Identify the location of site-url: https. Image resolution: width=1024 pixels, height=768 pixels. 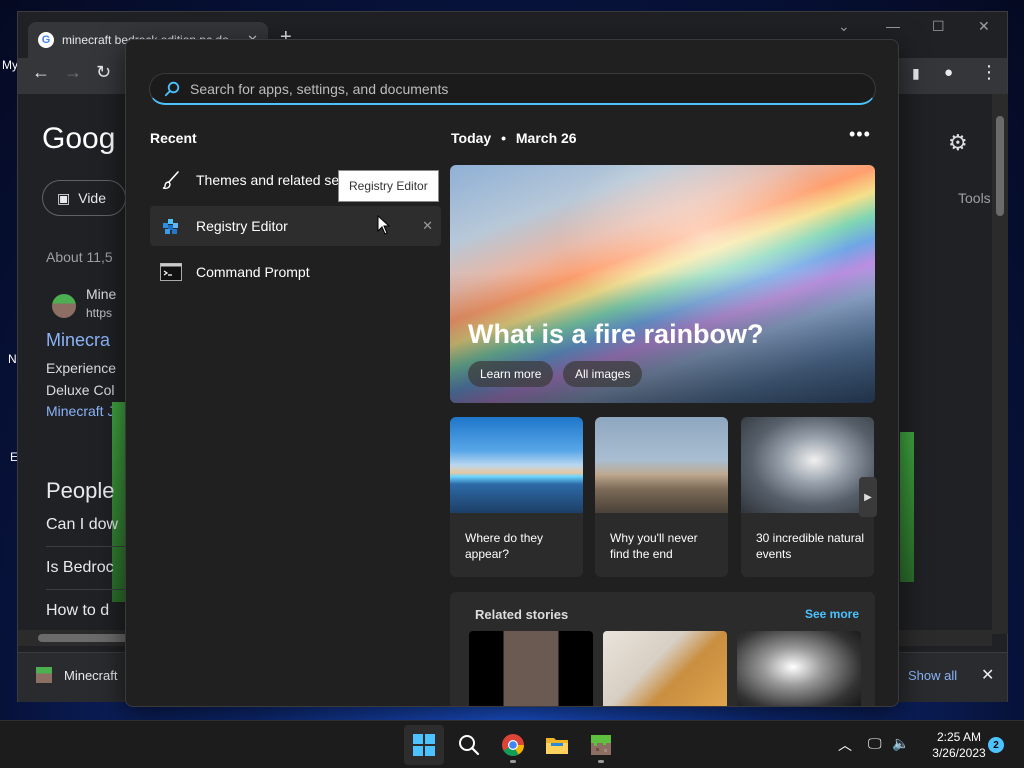
(99, 313).